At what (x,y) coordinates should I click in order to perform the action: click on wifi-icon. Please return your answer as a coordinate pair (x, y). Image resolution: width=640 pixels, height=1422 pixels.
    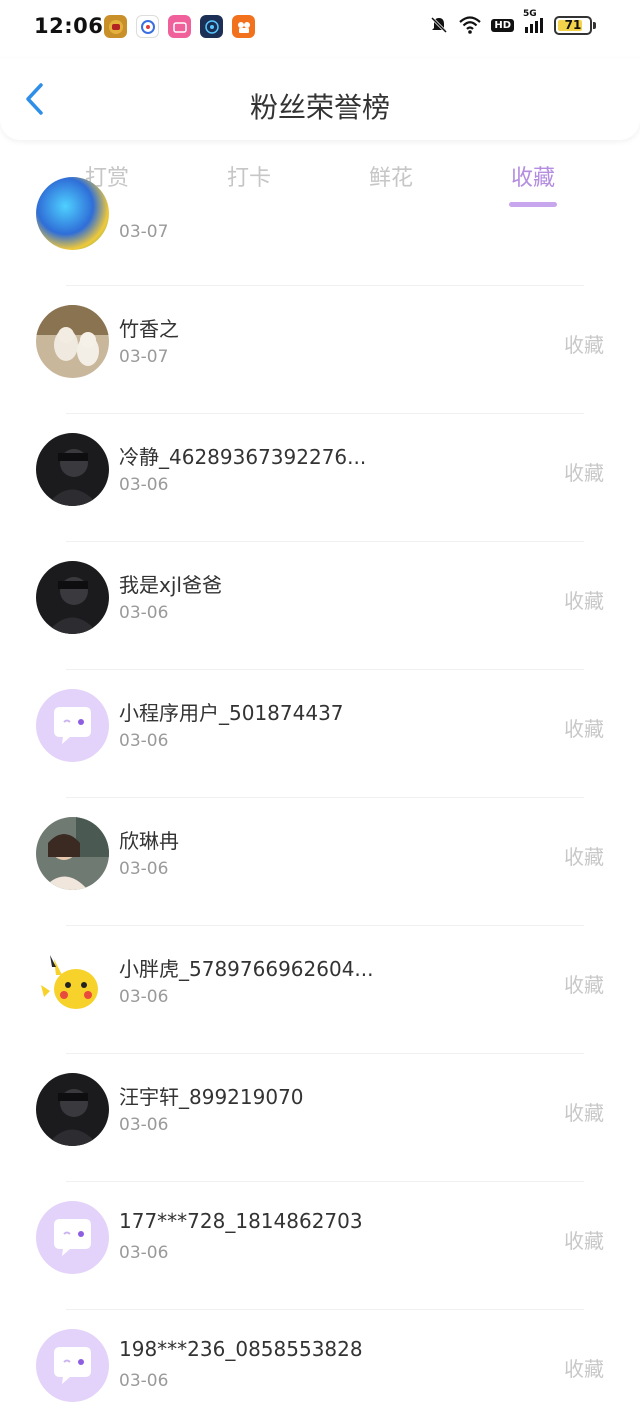
    Looking at the image, I should click on (470, 25).